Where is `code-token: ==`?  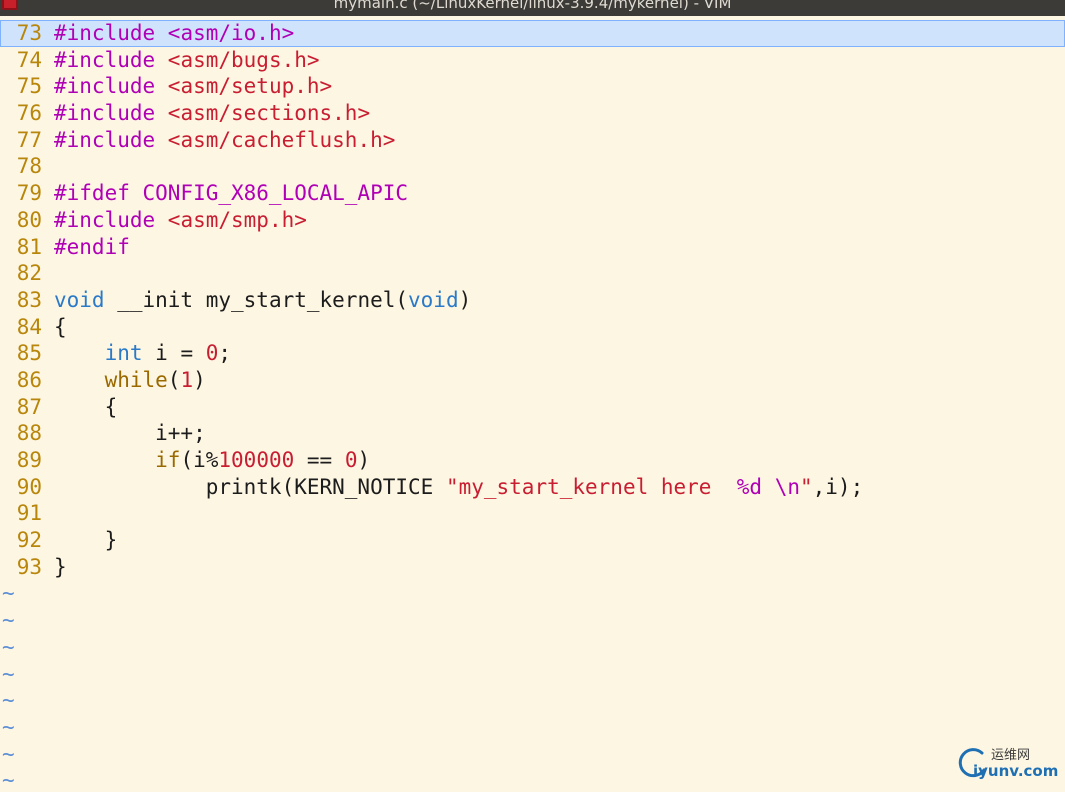 code-token: == is located at coordinates (319, 460).